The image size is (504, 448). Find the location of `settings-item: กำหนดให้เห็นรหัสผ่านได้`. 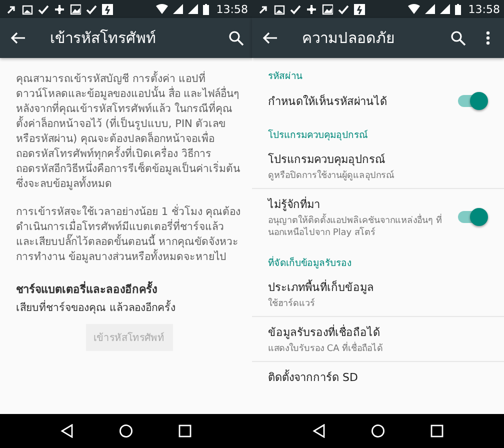

settings-item: กำหนดให้เห็นรหัสผ่านได้ is located at coordinates (378, 101).